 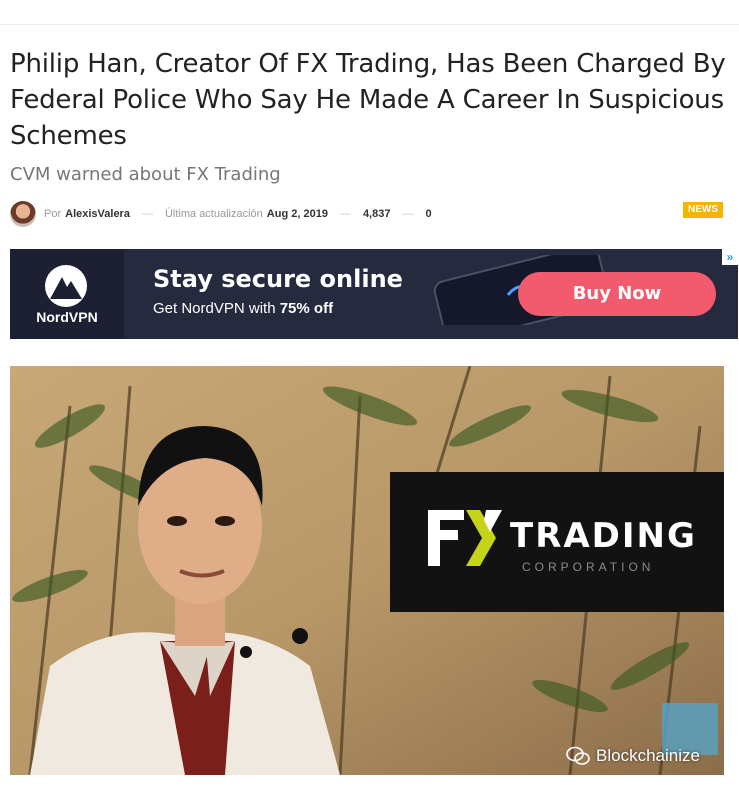 I want to click on source-watermark: Blockchainize, so click(x=633, y=756).